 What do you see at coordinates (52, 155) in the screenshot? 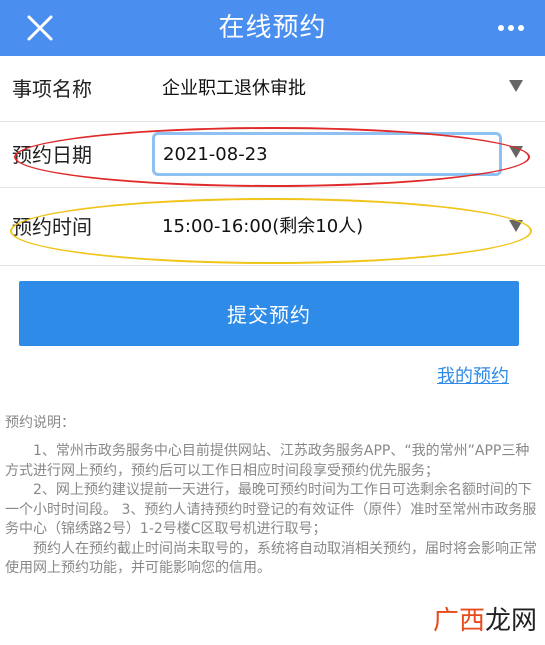
I see `date-label: 预约日期` at bounding box center [52, 155].